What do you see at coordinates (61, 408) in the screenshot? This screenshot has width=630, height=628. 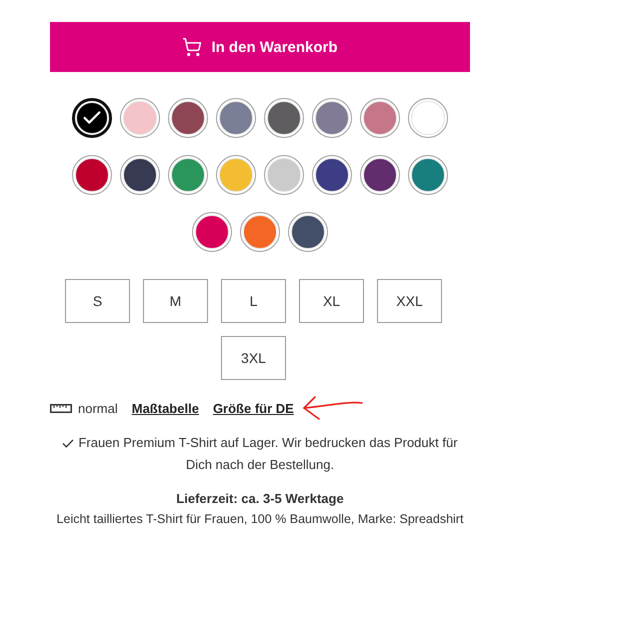 I see `ruler-icon` at bounding box center [61, 408].